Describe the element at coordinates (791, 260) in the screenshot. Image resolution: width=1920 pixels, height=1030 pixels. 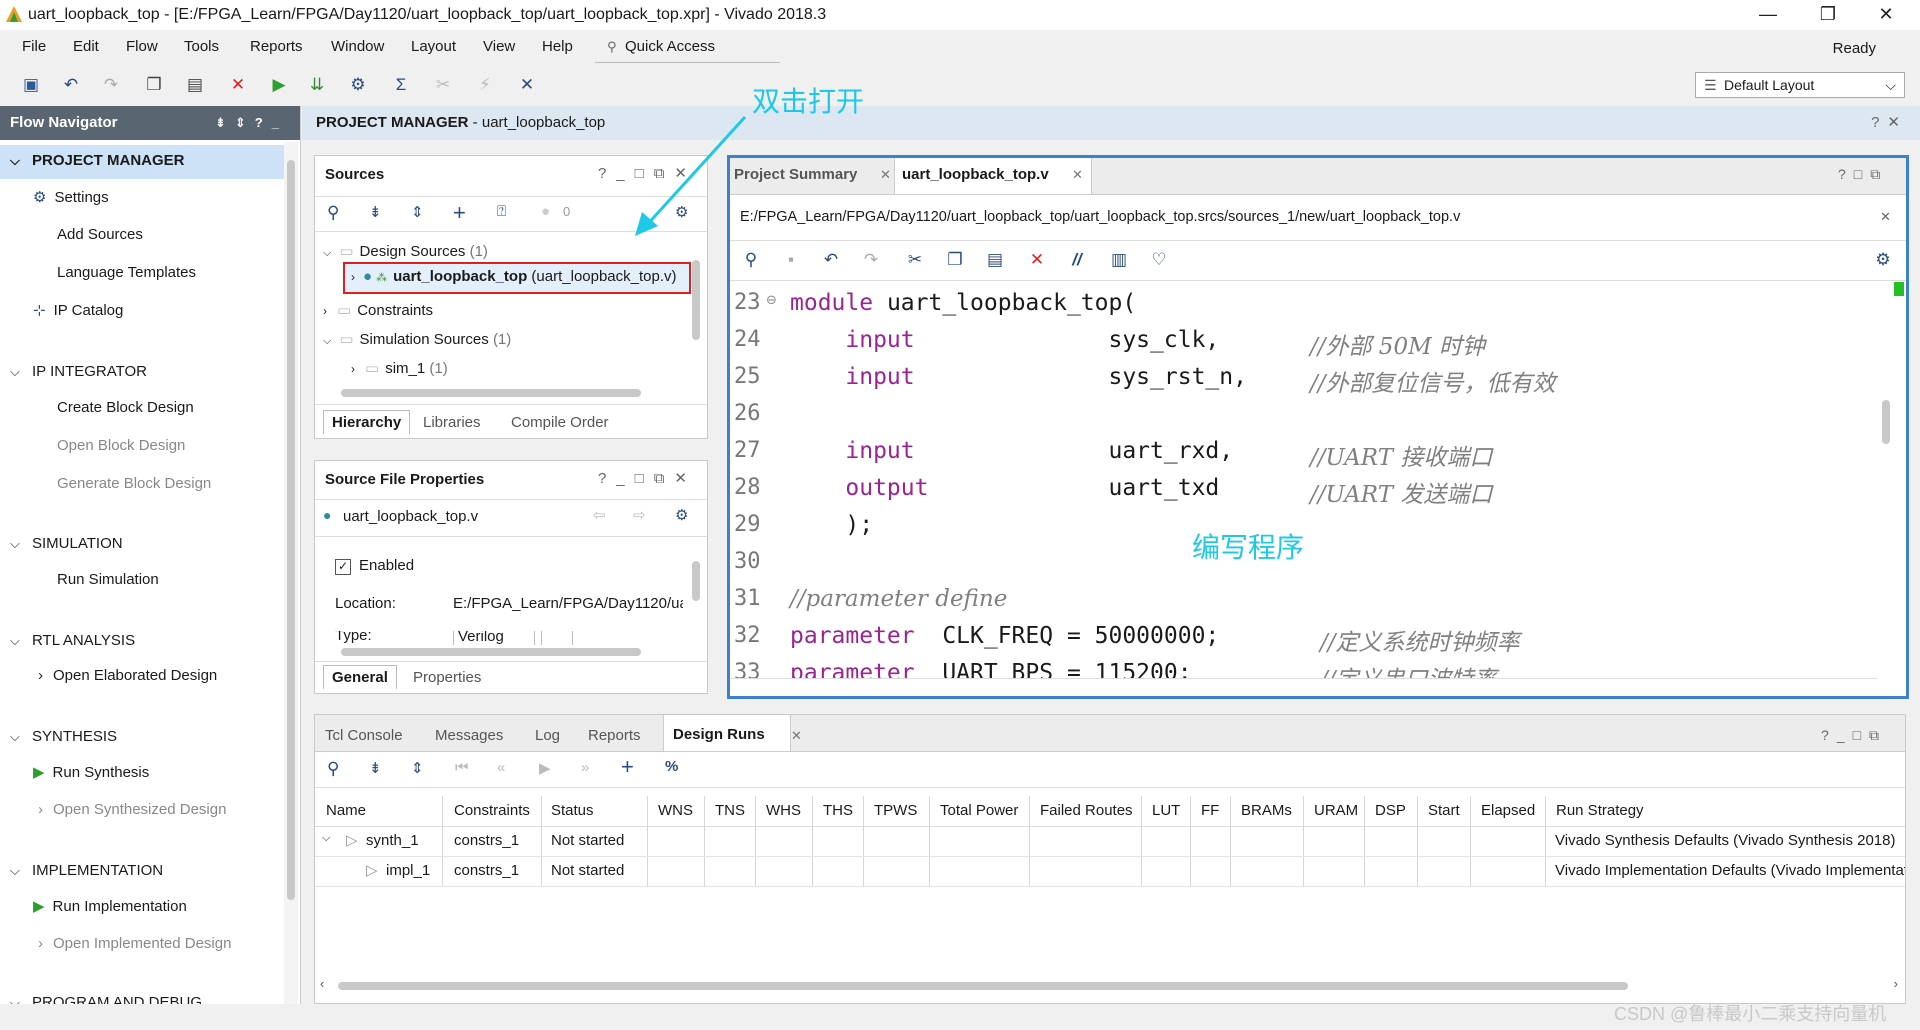
I see `save-icon: ▪` at that location.